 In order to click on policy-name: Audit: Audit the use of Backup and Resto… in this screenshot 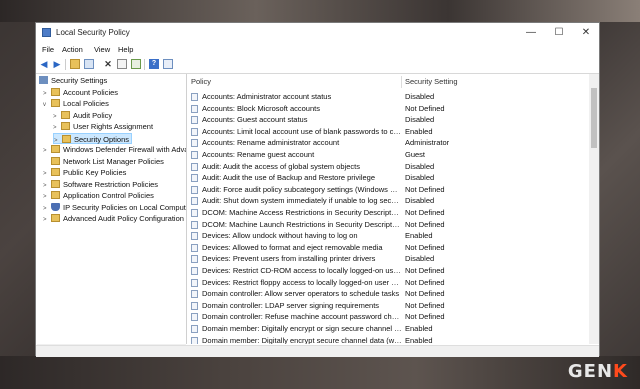, I will do `click(289, 178)`.